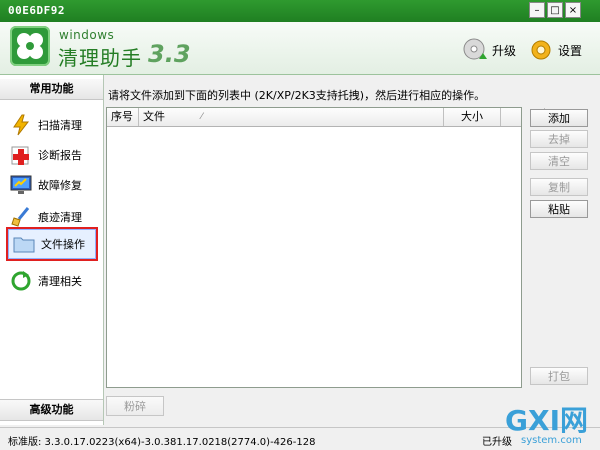  I want to click on sidebar-item-diagnosis: 诊断报告, so click(52, 155).